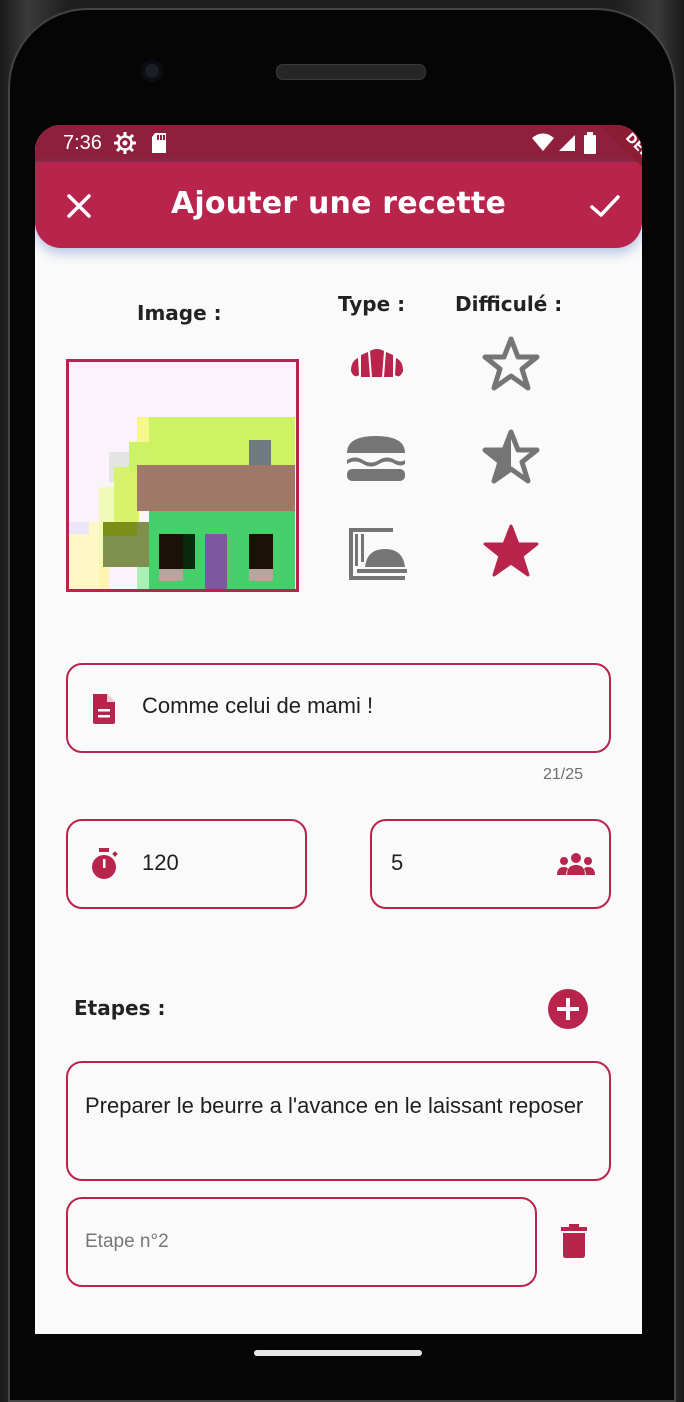 This screenshot has width=684, height=1402. I want to click on star-full-icon, so click(511, 551).